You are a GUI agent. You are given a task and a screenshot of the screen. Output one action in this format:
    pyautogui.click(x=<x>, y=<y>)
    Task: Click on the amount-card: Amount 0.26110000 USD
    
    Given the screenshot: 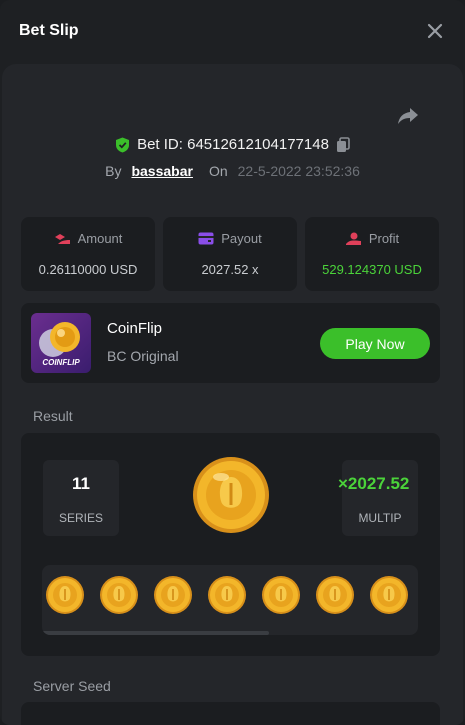 What is the action you would take?
    pyautogui.click(x=88, y=254)
    